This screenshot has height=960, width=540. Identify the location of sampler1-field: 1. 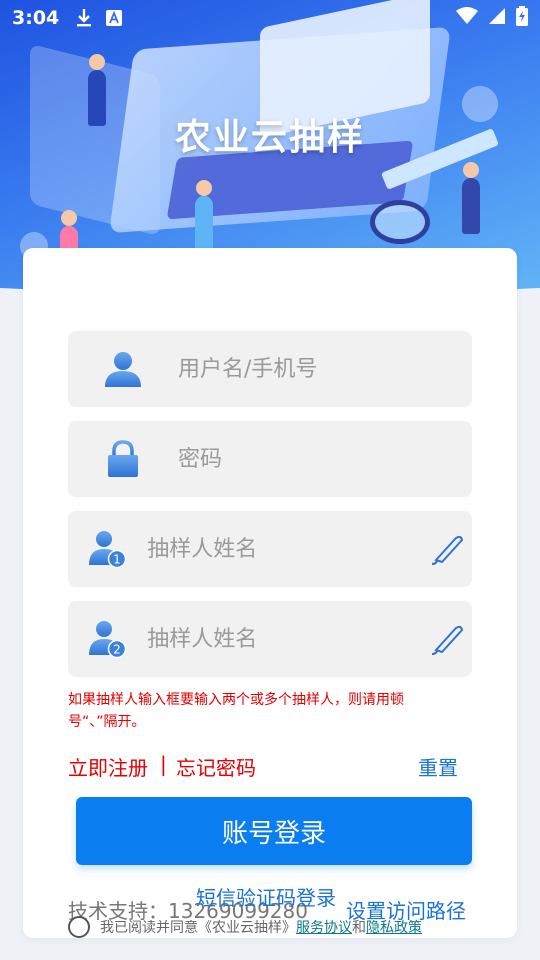
(270, 549).